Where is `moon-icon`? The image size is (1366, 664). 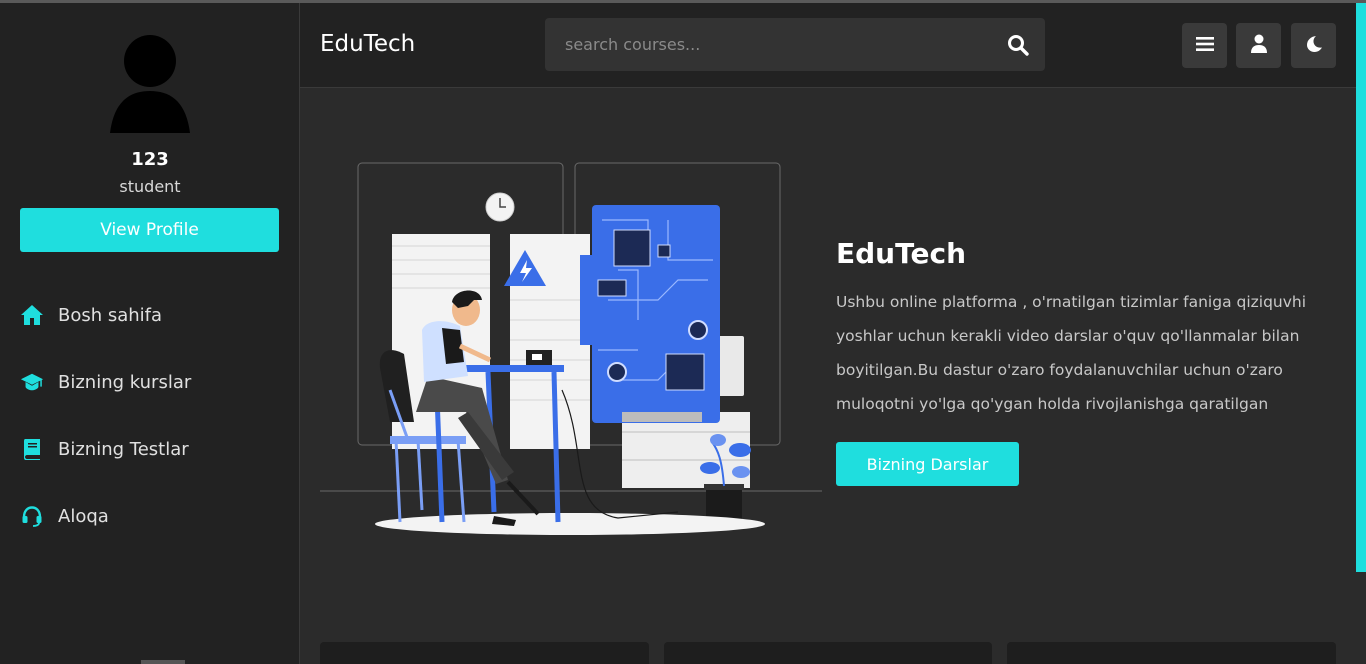
moon-icon is located at coordinates (1314, 46).